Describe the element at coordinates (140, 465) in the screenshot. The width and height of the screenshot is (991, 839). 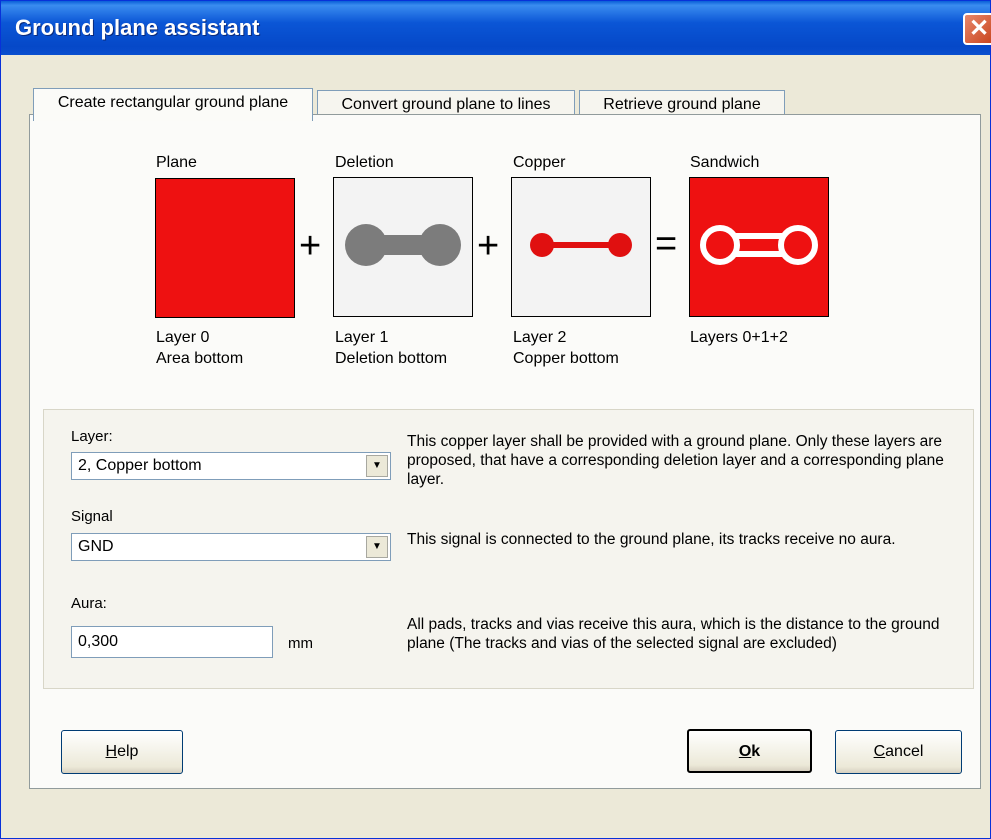
I see `layer-select-value: 2, Copper bottom` at that location.